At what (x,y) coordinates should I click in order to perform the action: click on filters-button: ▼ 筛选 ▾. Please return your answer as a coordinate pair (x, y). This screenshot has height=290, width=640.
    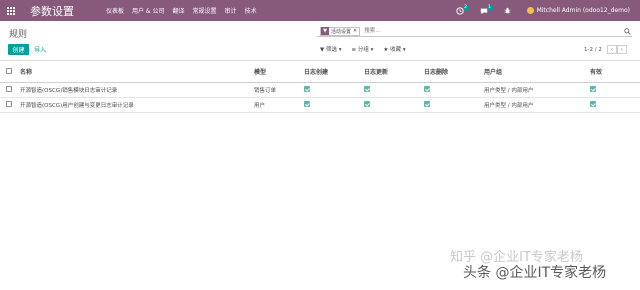
    Looking at the image, I should click on (331, 49).